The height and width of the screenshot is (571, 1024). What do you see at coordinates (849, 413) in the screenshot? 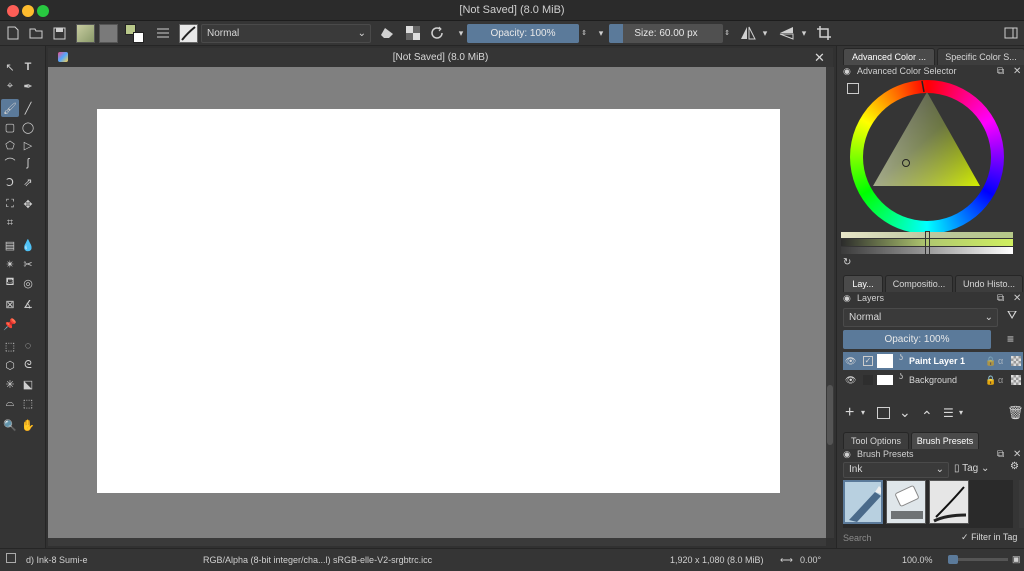
I see `add-layer-icon: +` at bounding box center [849, 413].